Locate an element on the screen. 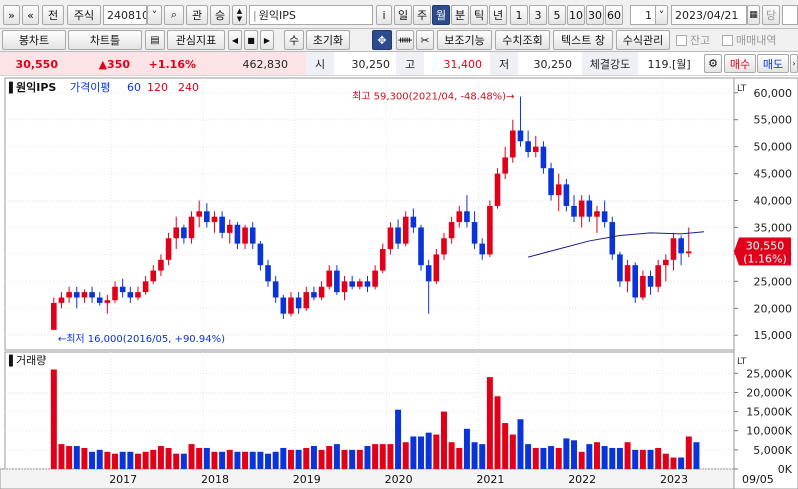 This screenshot has width=798, height=489. price-tick-label: 25,000 is located at coordinates (773, 281).